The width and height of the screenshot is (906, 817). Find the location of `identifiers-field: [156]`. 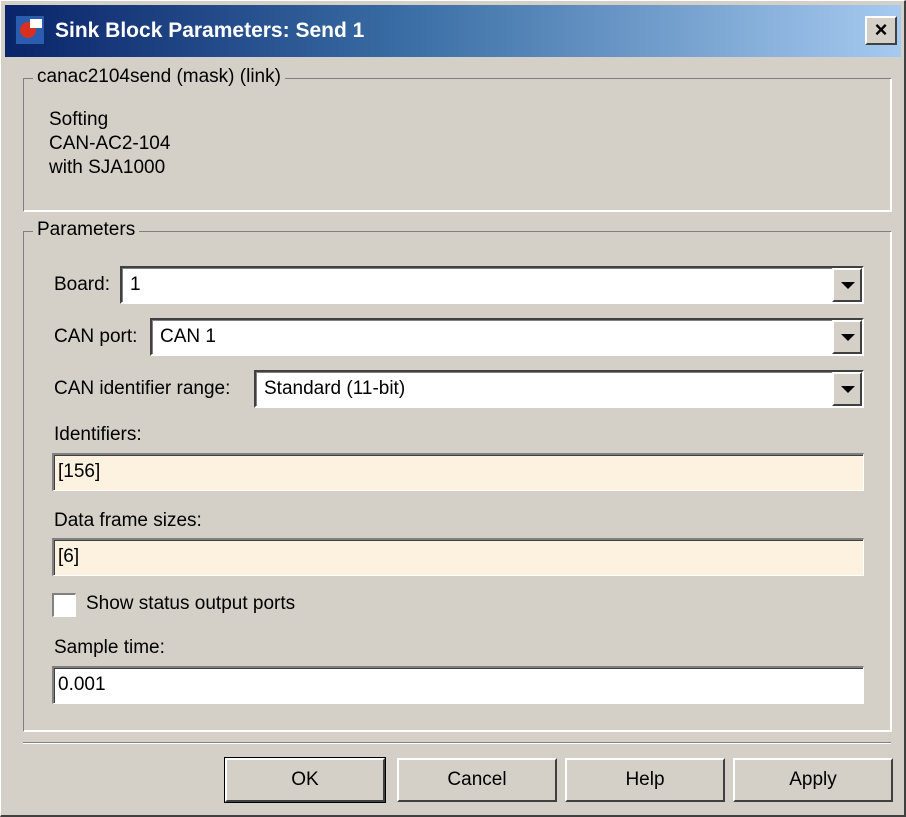

identifiers-field: [156] is located at coordinates (458, 472).